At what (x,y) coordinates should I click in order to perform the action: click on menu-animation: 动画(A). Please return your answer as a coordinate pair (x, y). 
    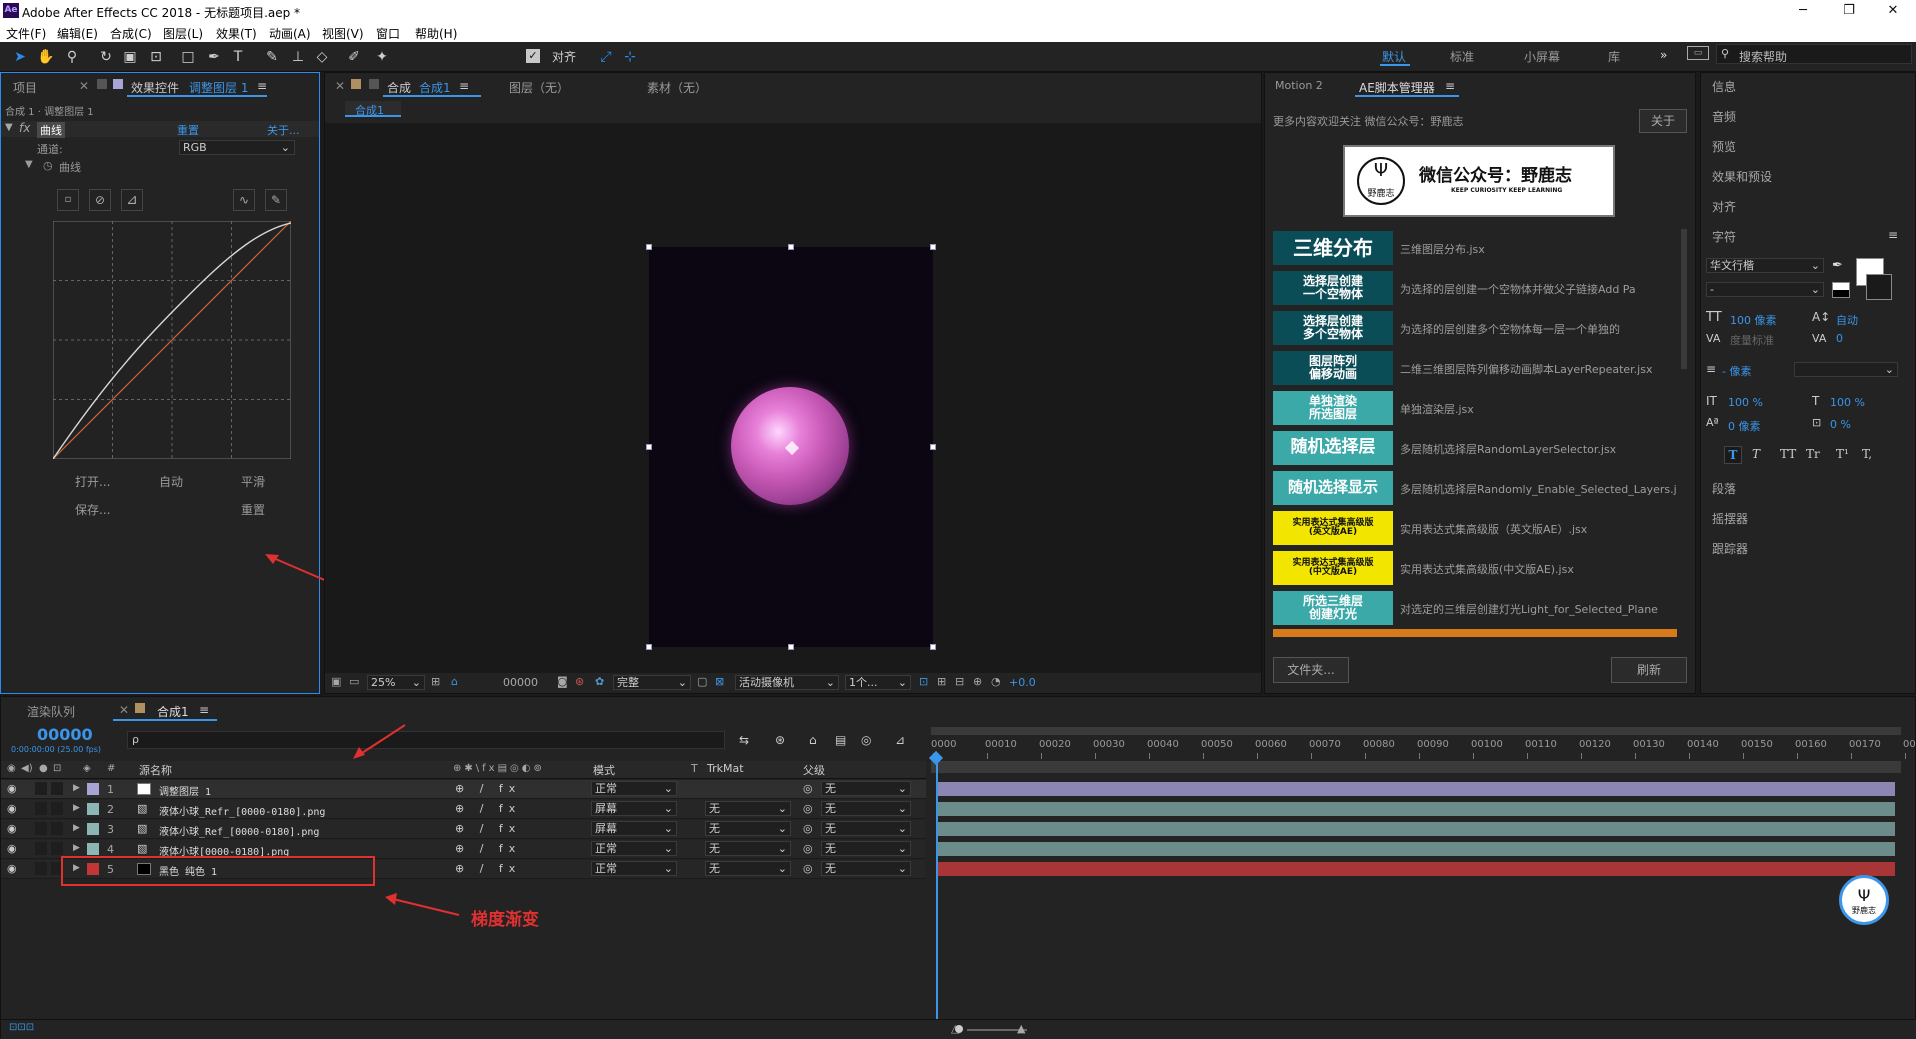
    Looking at the image, I should click on (290, 33).